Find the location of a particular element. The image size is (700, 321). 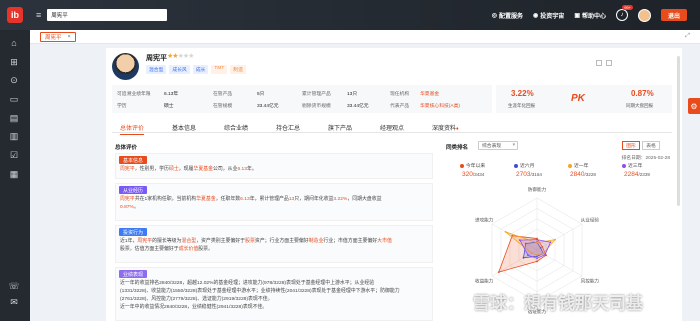

target-icon: ◎ is located at coordinates (494, 15).